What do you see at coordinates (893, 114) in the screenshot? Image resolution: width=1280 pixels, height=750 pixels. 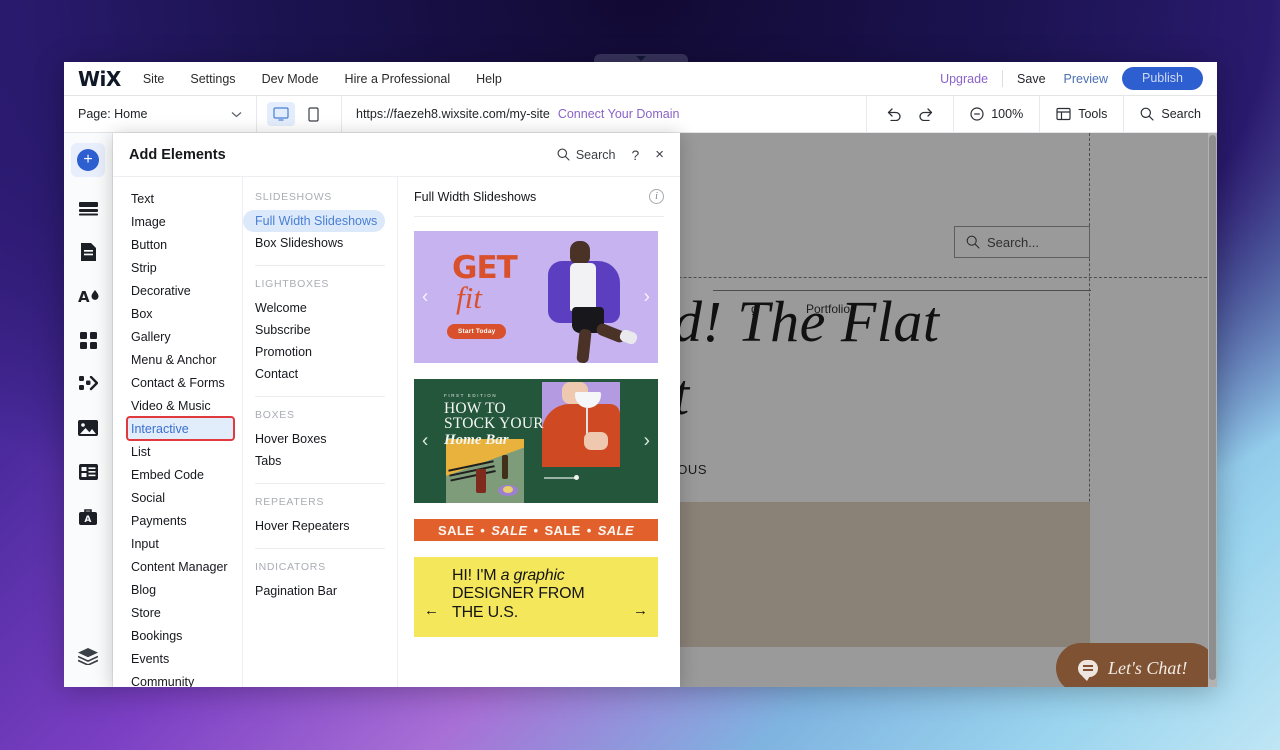 I see `undo-icon` at bounding box center [893, 114].